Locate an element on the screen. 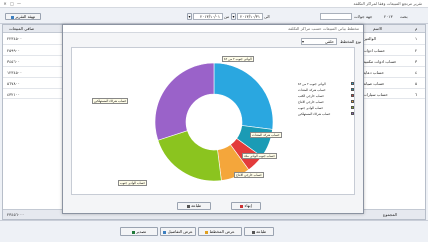  excel-icon is located at coordinates (133, 232).